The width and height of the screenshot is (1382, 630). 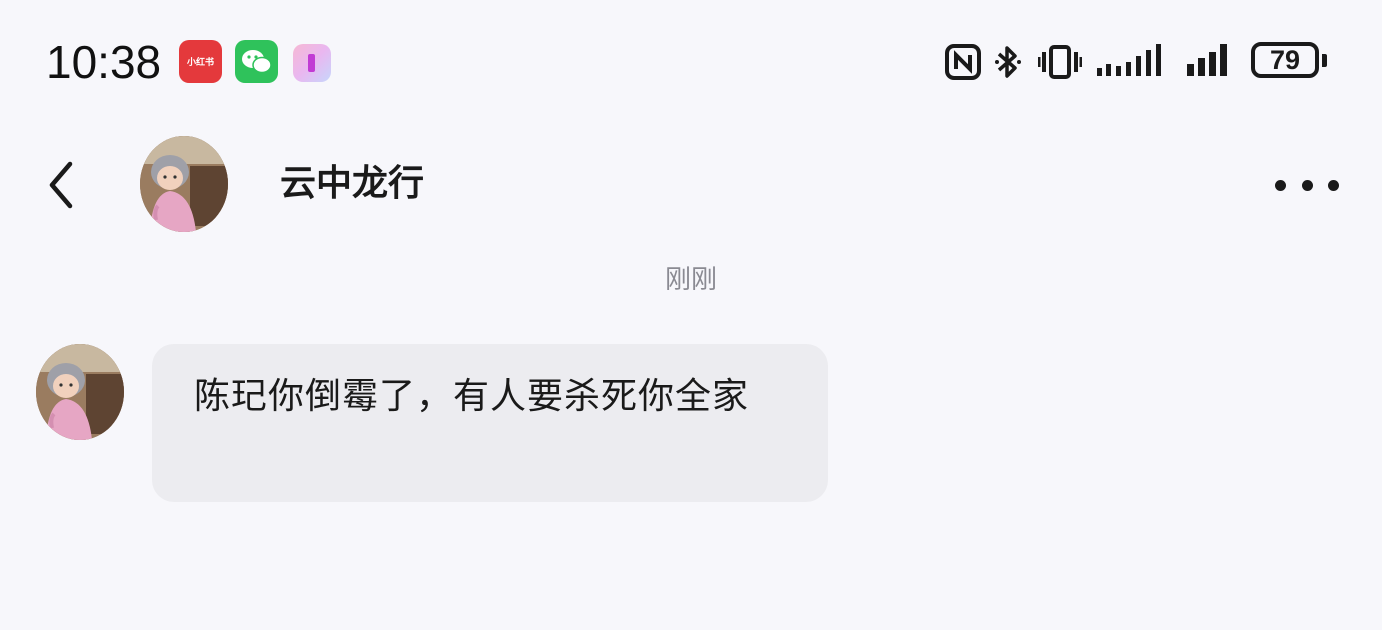 I want to click on battery-icon: 79, so click(x=1285, y=60).